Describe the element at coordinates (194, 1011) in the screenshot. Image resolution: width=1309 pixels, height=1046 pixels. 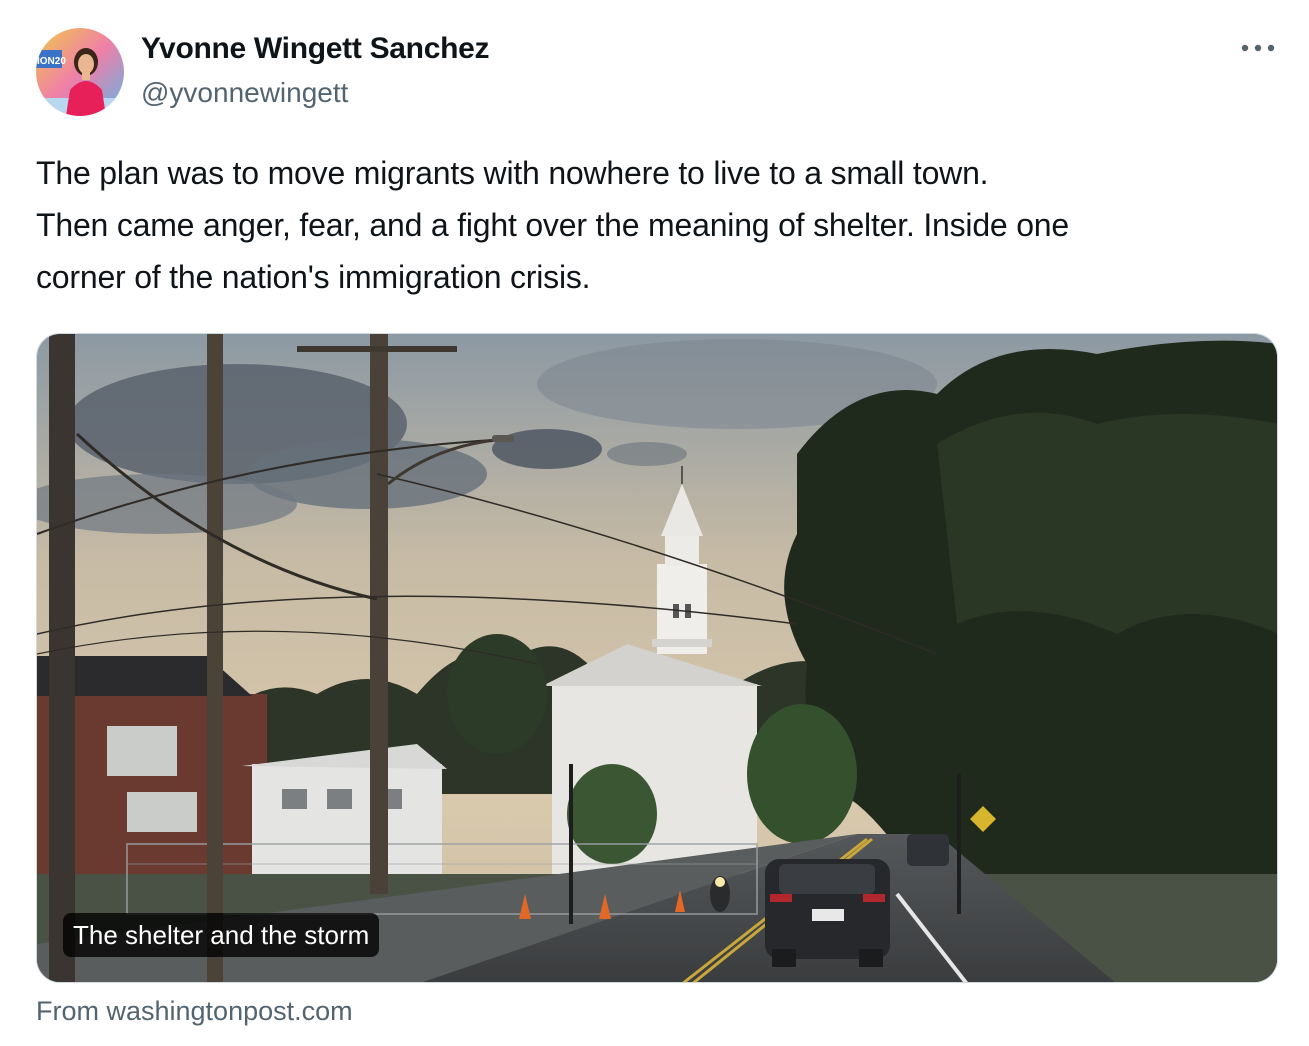
I see `link-card-source: From washingtonpost.com` at that location.